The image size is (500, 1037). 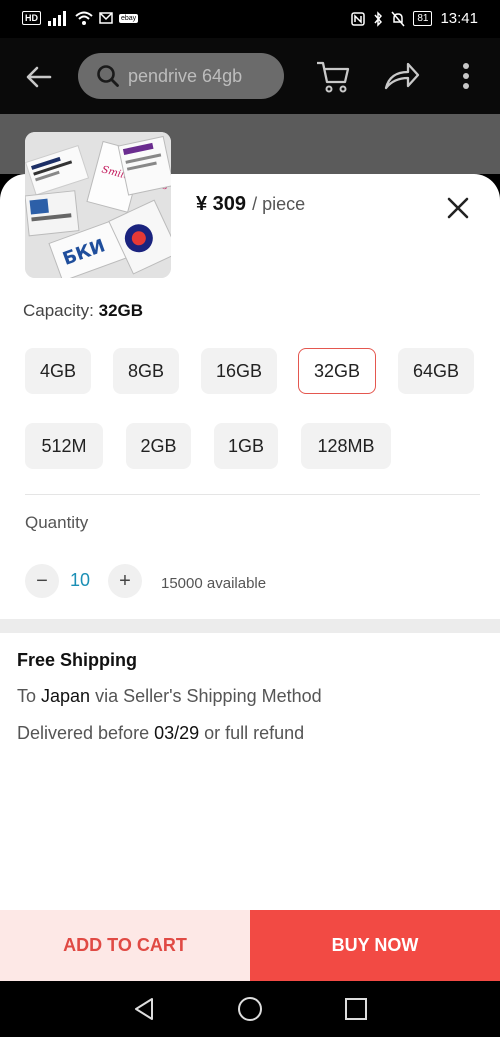 I want to click on nav-back-icon, so click(x=144, y=1009).